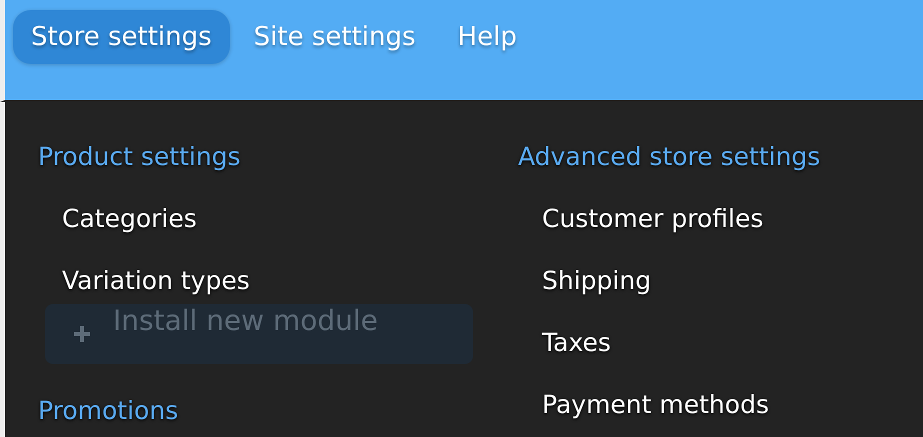 The height and width of the screenshot is (437, 923). What do you see at coordinates (108, 411) in the screenshot?
I see `menu-section-heading: Promotions` at bounding box center [108, 411].